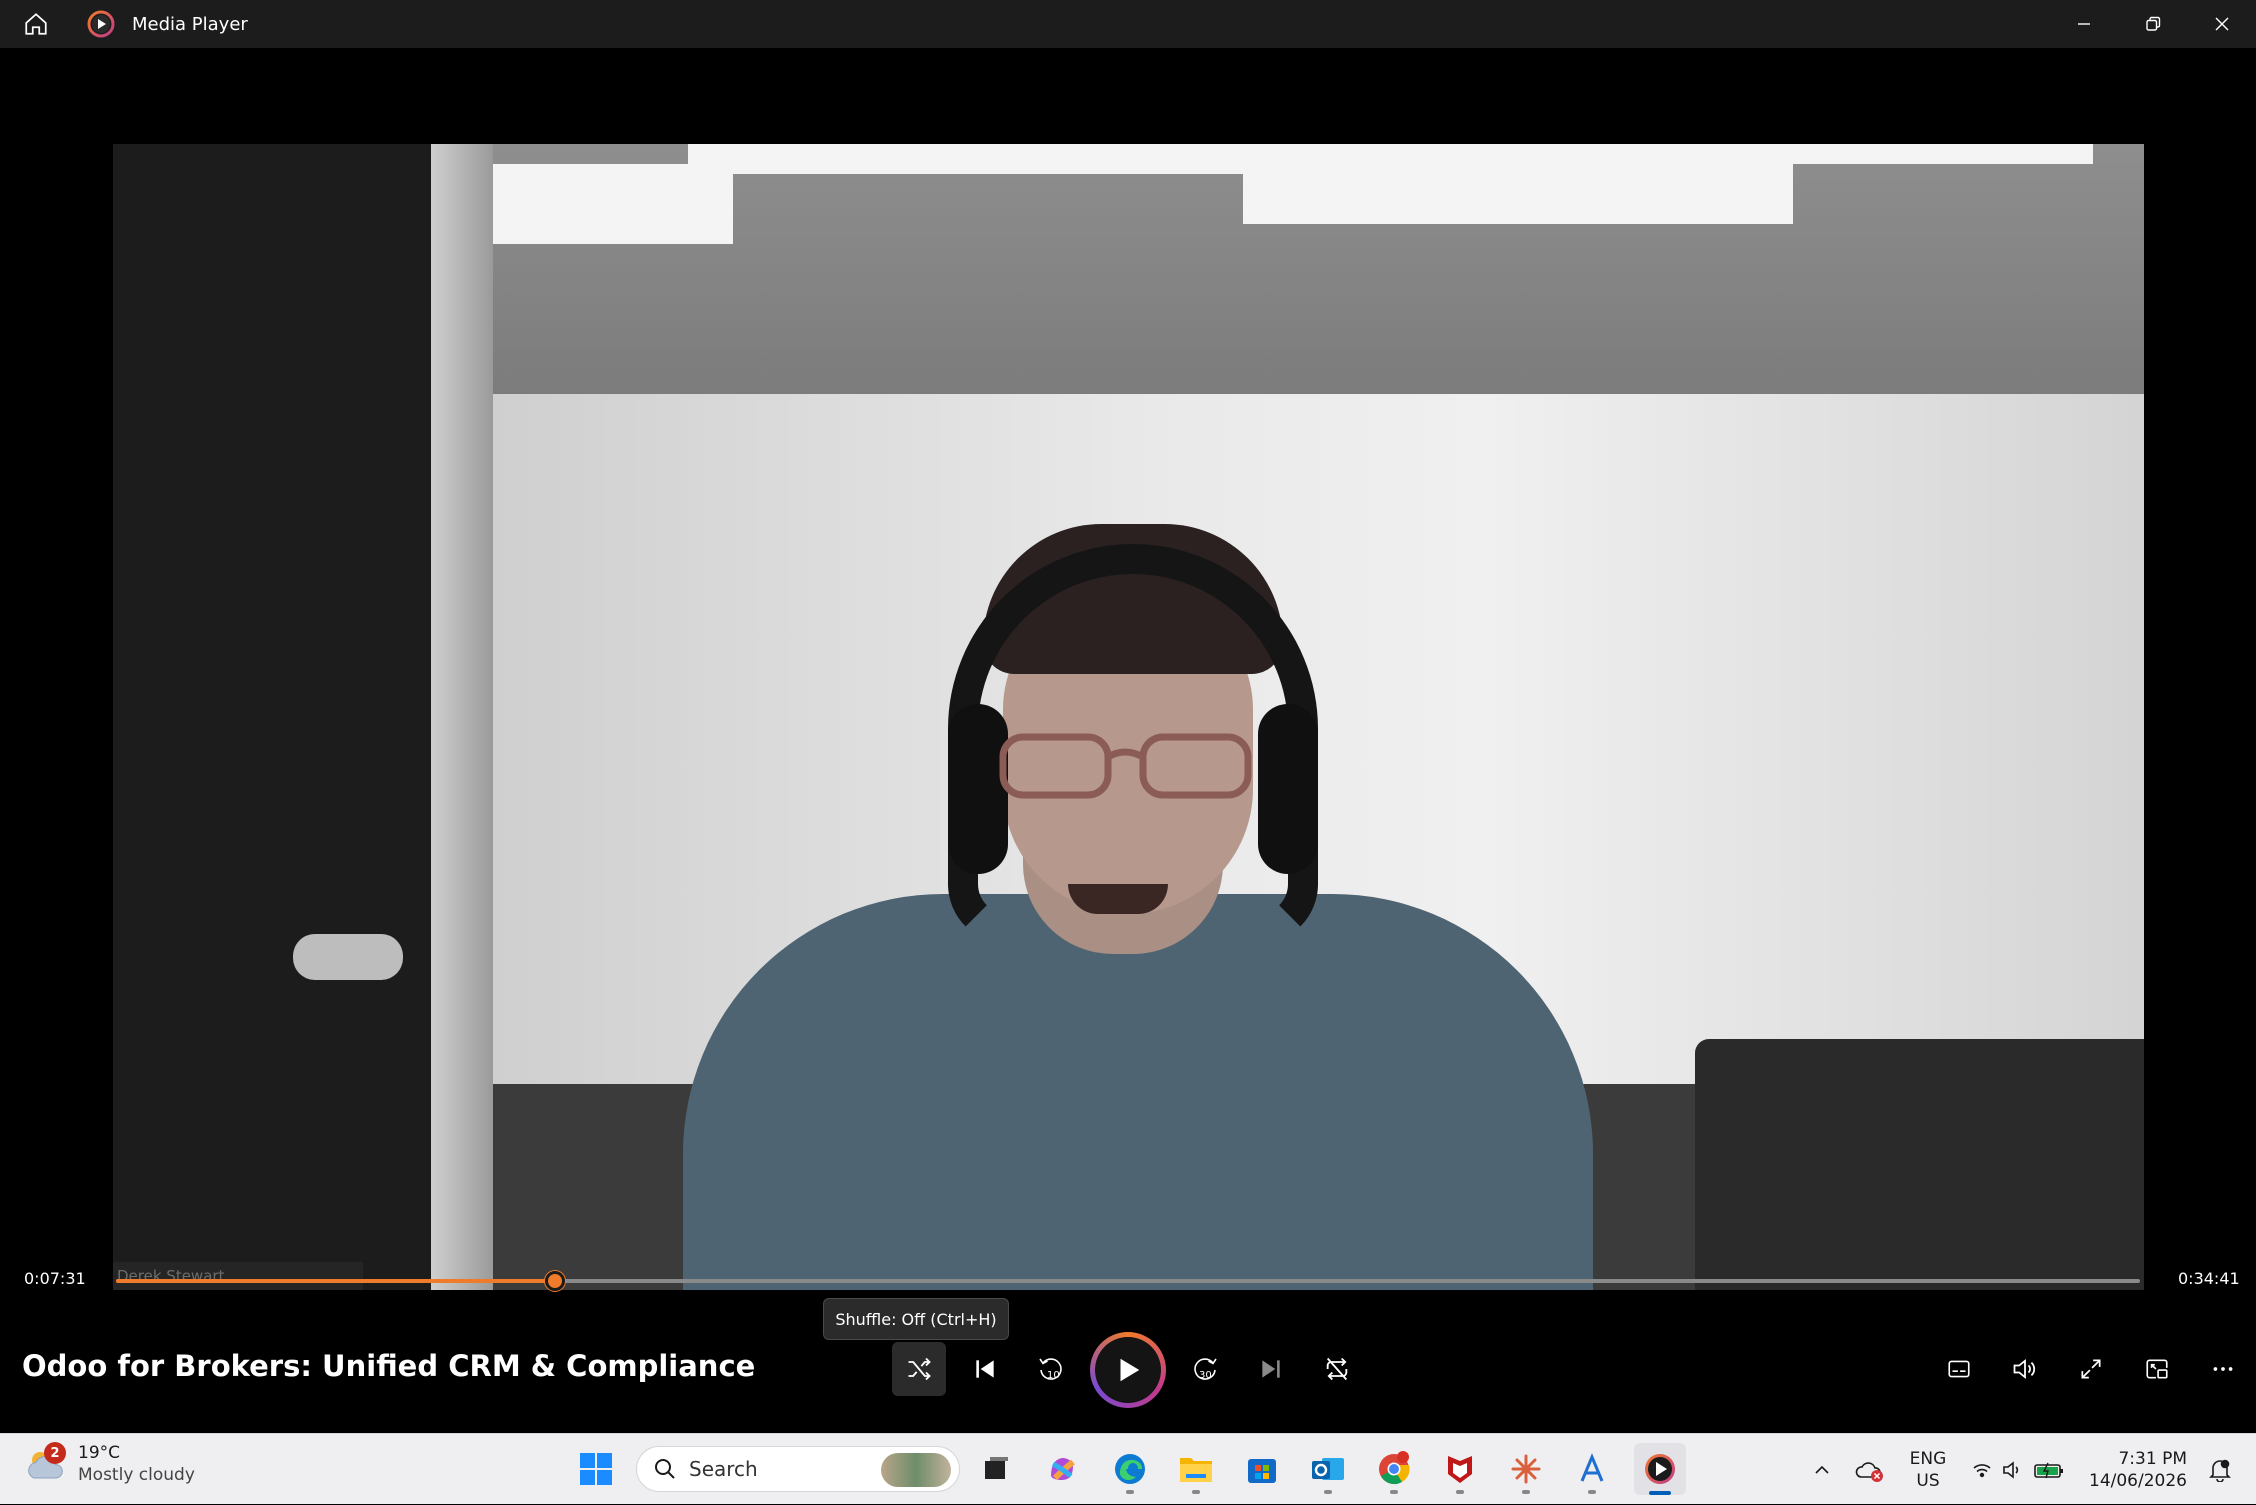 Image resolution: width=2256 pixels, height=1505 pixels. Describe the element at coordinates (1128, 24) in the screenshot. I see `title-bar: Media Player` at that location.